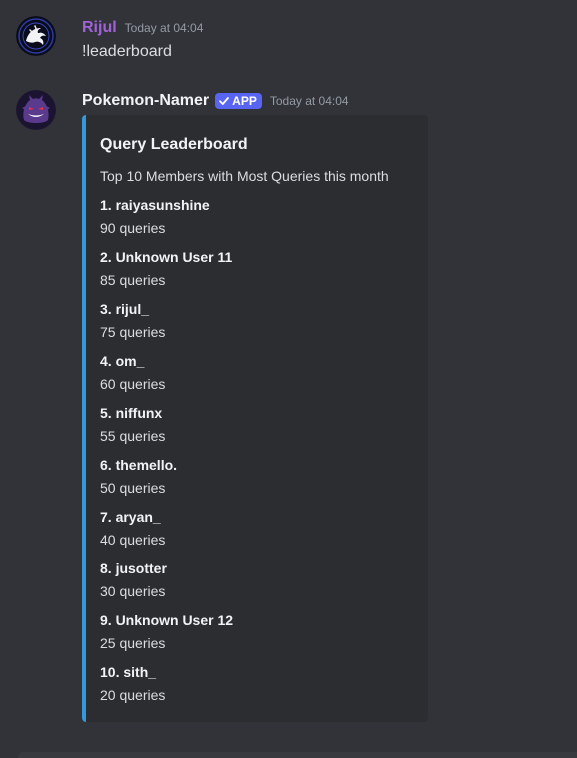 The width and height of the screenshot is (577, 758). What do you see at coordinates (133, 228) in the screenshot?
I see `entry-value: 90 queries` at bounding box center [133, 228].